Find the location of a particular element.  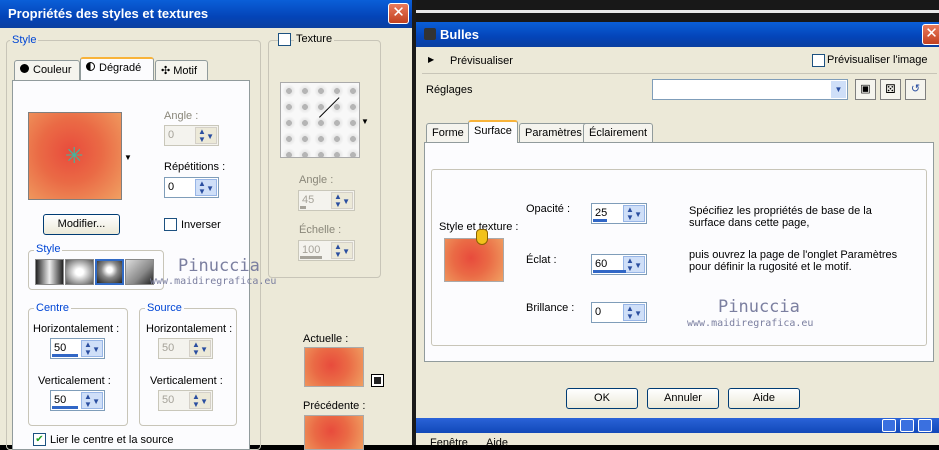

centre-v-label: Verticalement : is located at coordinates (74, 381).